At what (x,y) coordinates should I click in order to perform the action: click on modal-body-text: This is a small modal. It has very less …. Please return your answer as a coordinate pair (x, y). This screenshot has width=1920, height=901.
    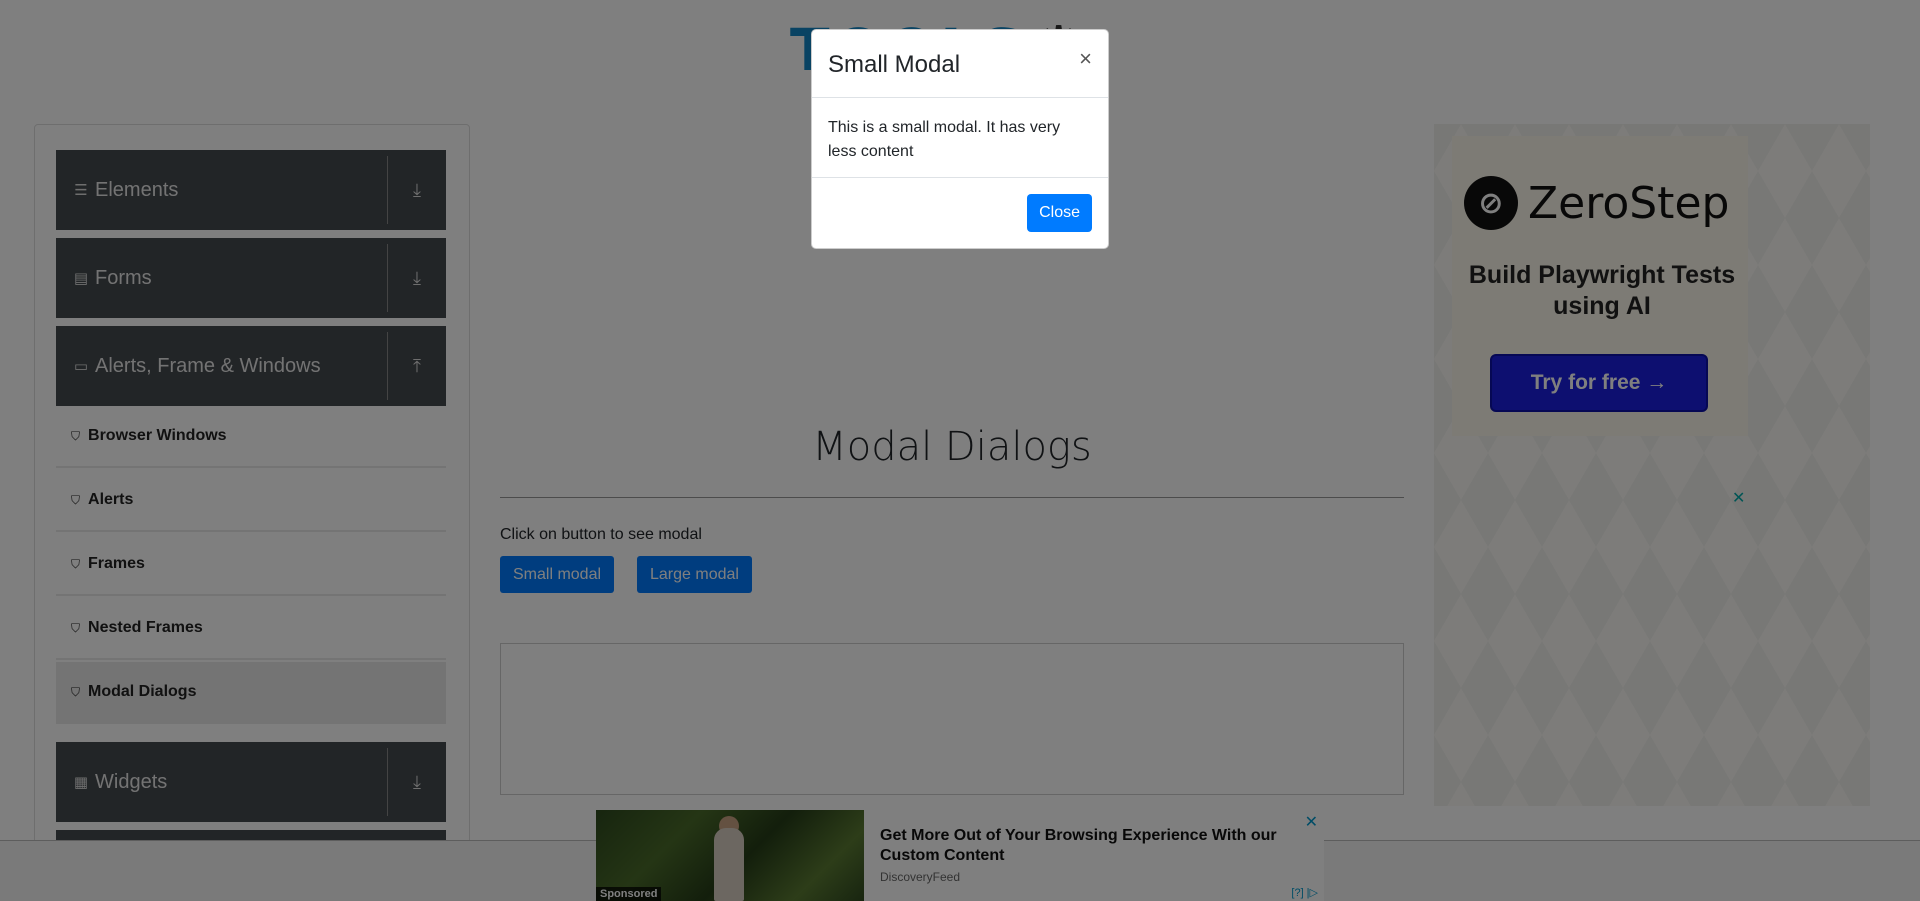
    Looking at the image, I should click on (960, 138).